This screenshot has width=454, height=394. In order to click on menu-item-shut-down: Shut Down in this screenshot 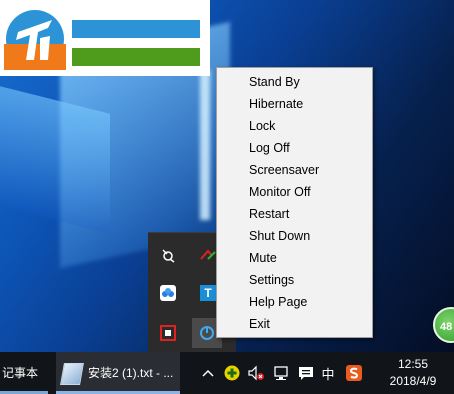, I will do `click(294, 236)`.